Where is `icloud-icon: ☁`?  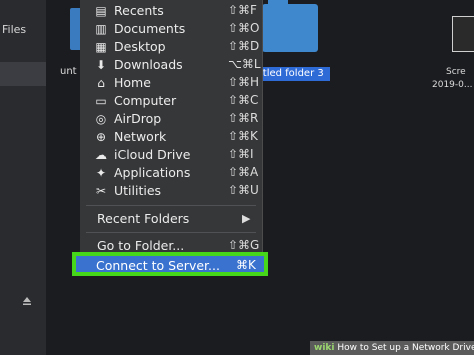 icloud-icon: ☁ is located at coordinates (101, 155).